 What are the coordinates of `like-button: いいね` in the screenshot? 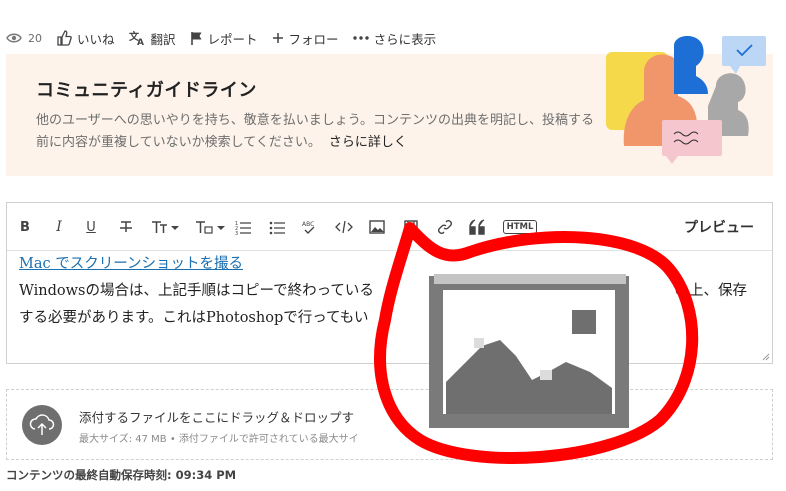 It's located at (85, 38).